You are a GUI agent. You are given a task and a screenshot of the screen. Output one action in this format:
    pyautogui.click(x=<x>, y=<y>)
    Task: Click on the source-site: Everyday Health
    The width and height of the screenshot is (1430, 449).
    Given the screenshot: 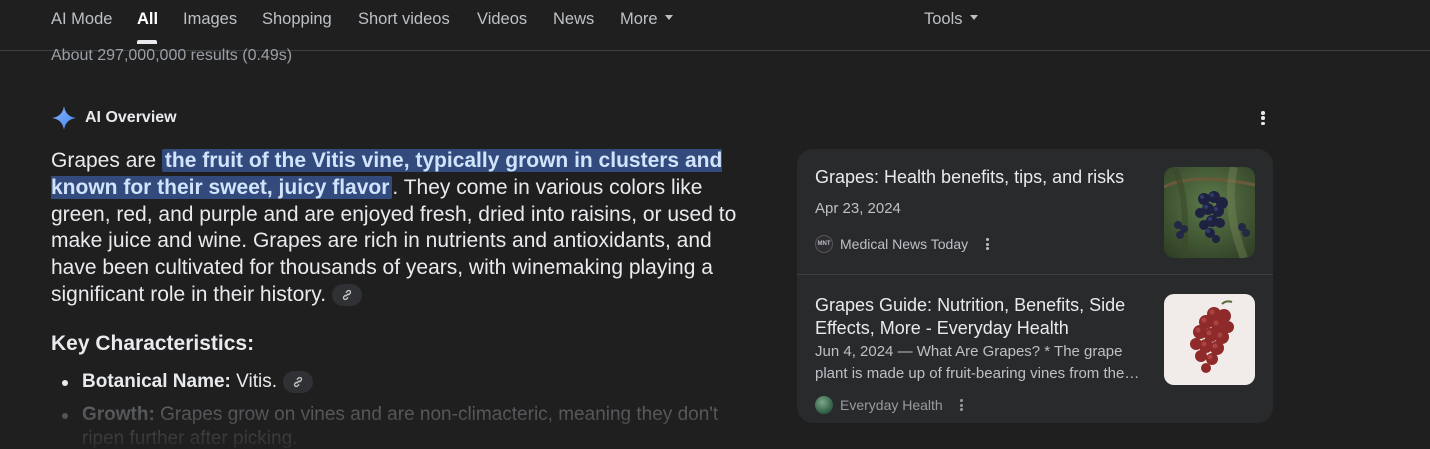 What is the action you would take?
    pyautogui.click(x=891, y=405)
    